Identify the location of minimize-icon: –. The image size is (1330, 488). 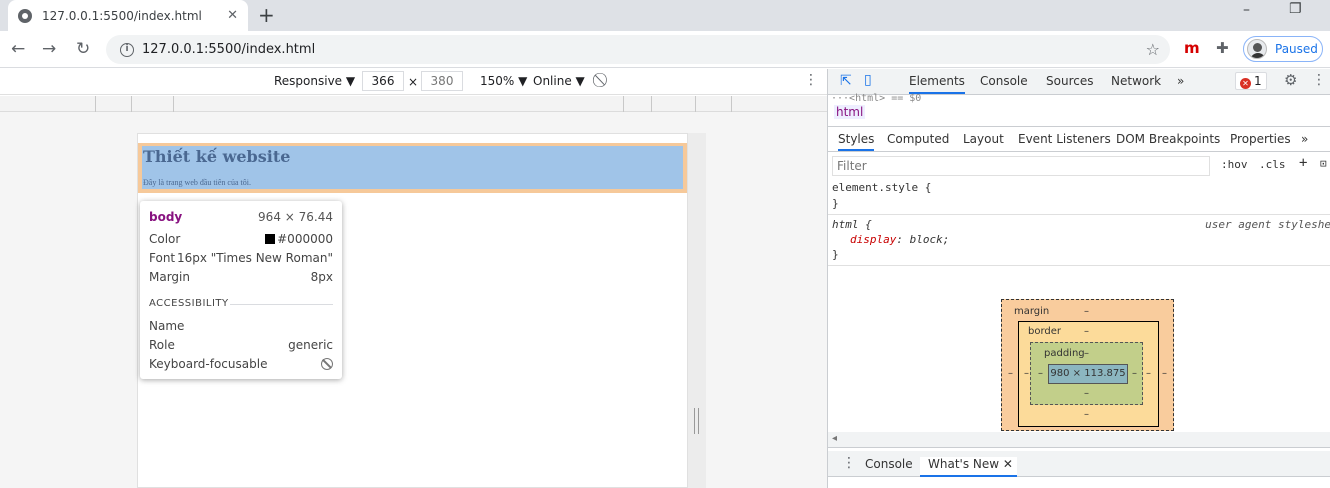
(1246, 10).